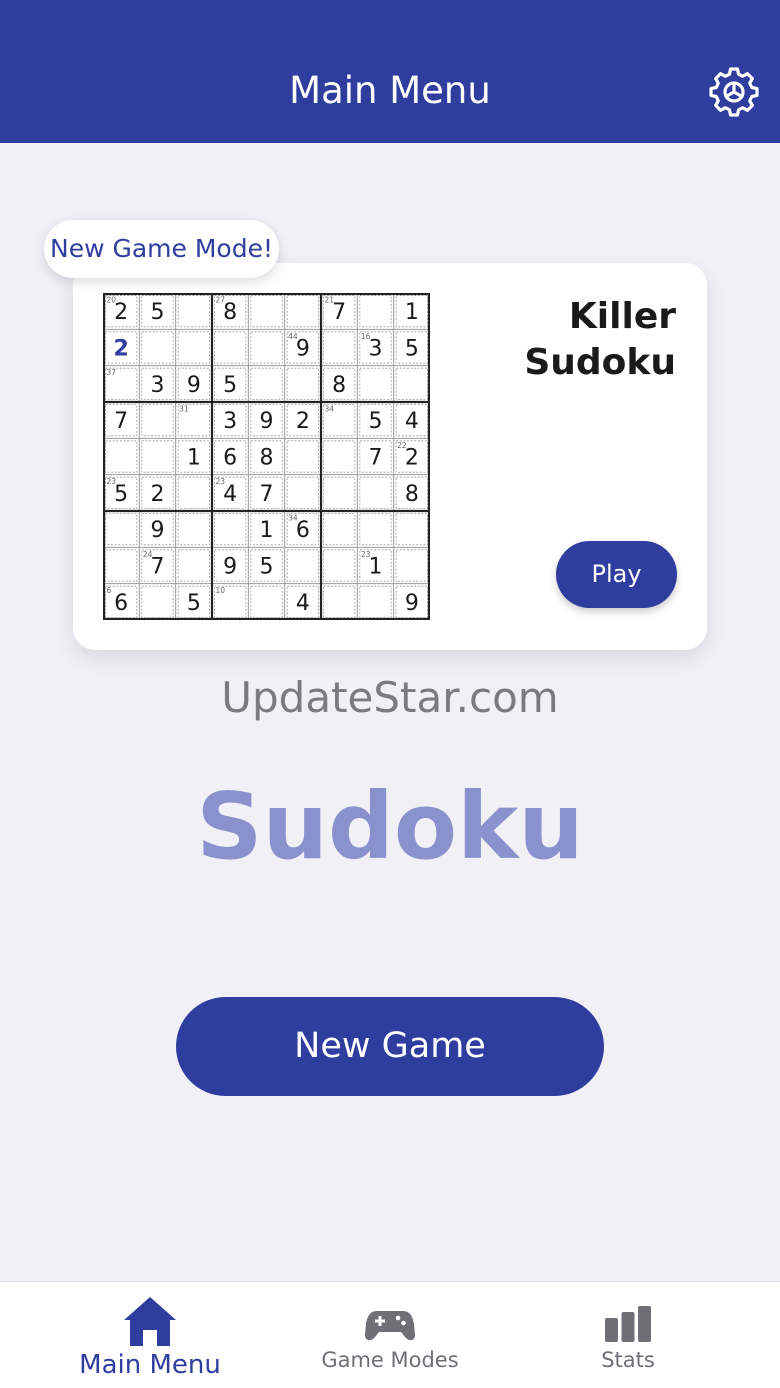 Image resolution: width=780 pixels, height=1388 pixels. Describe the element at coordinates (221, 590) in the screenshot. I see `cage-sum: 10` at that location.